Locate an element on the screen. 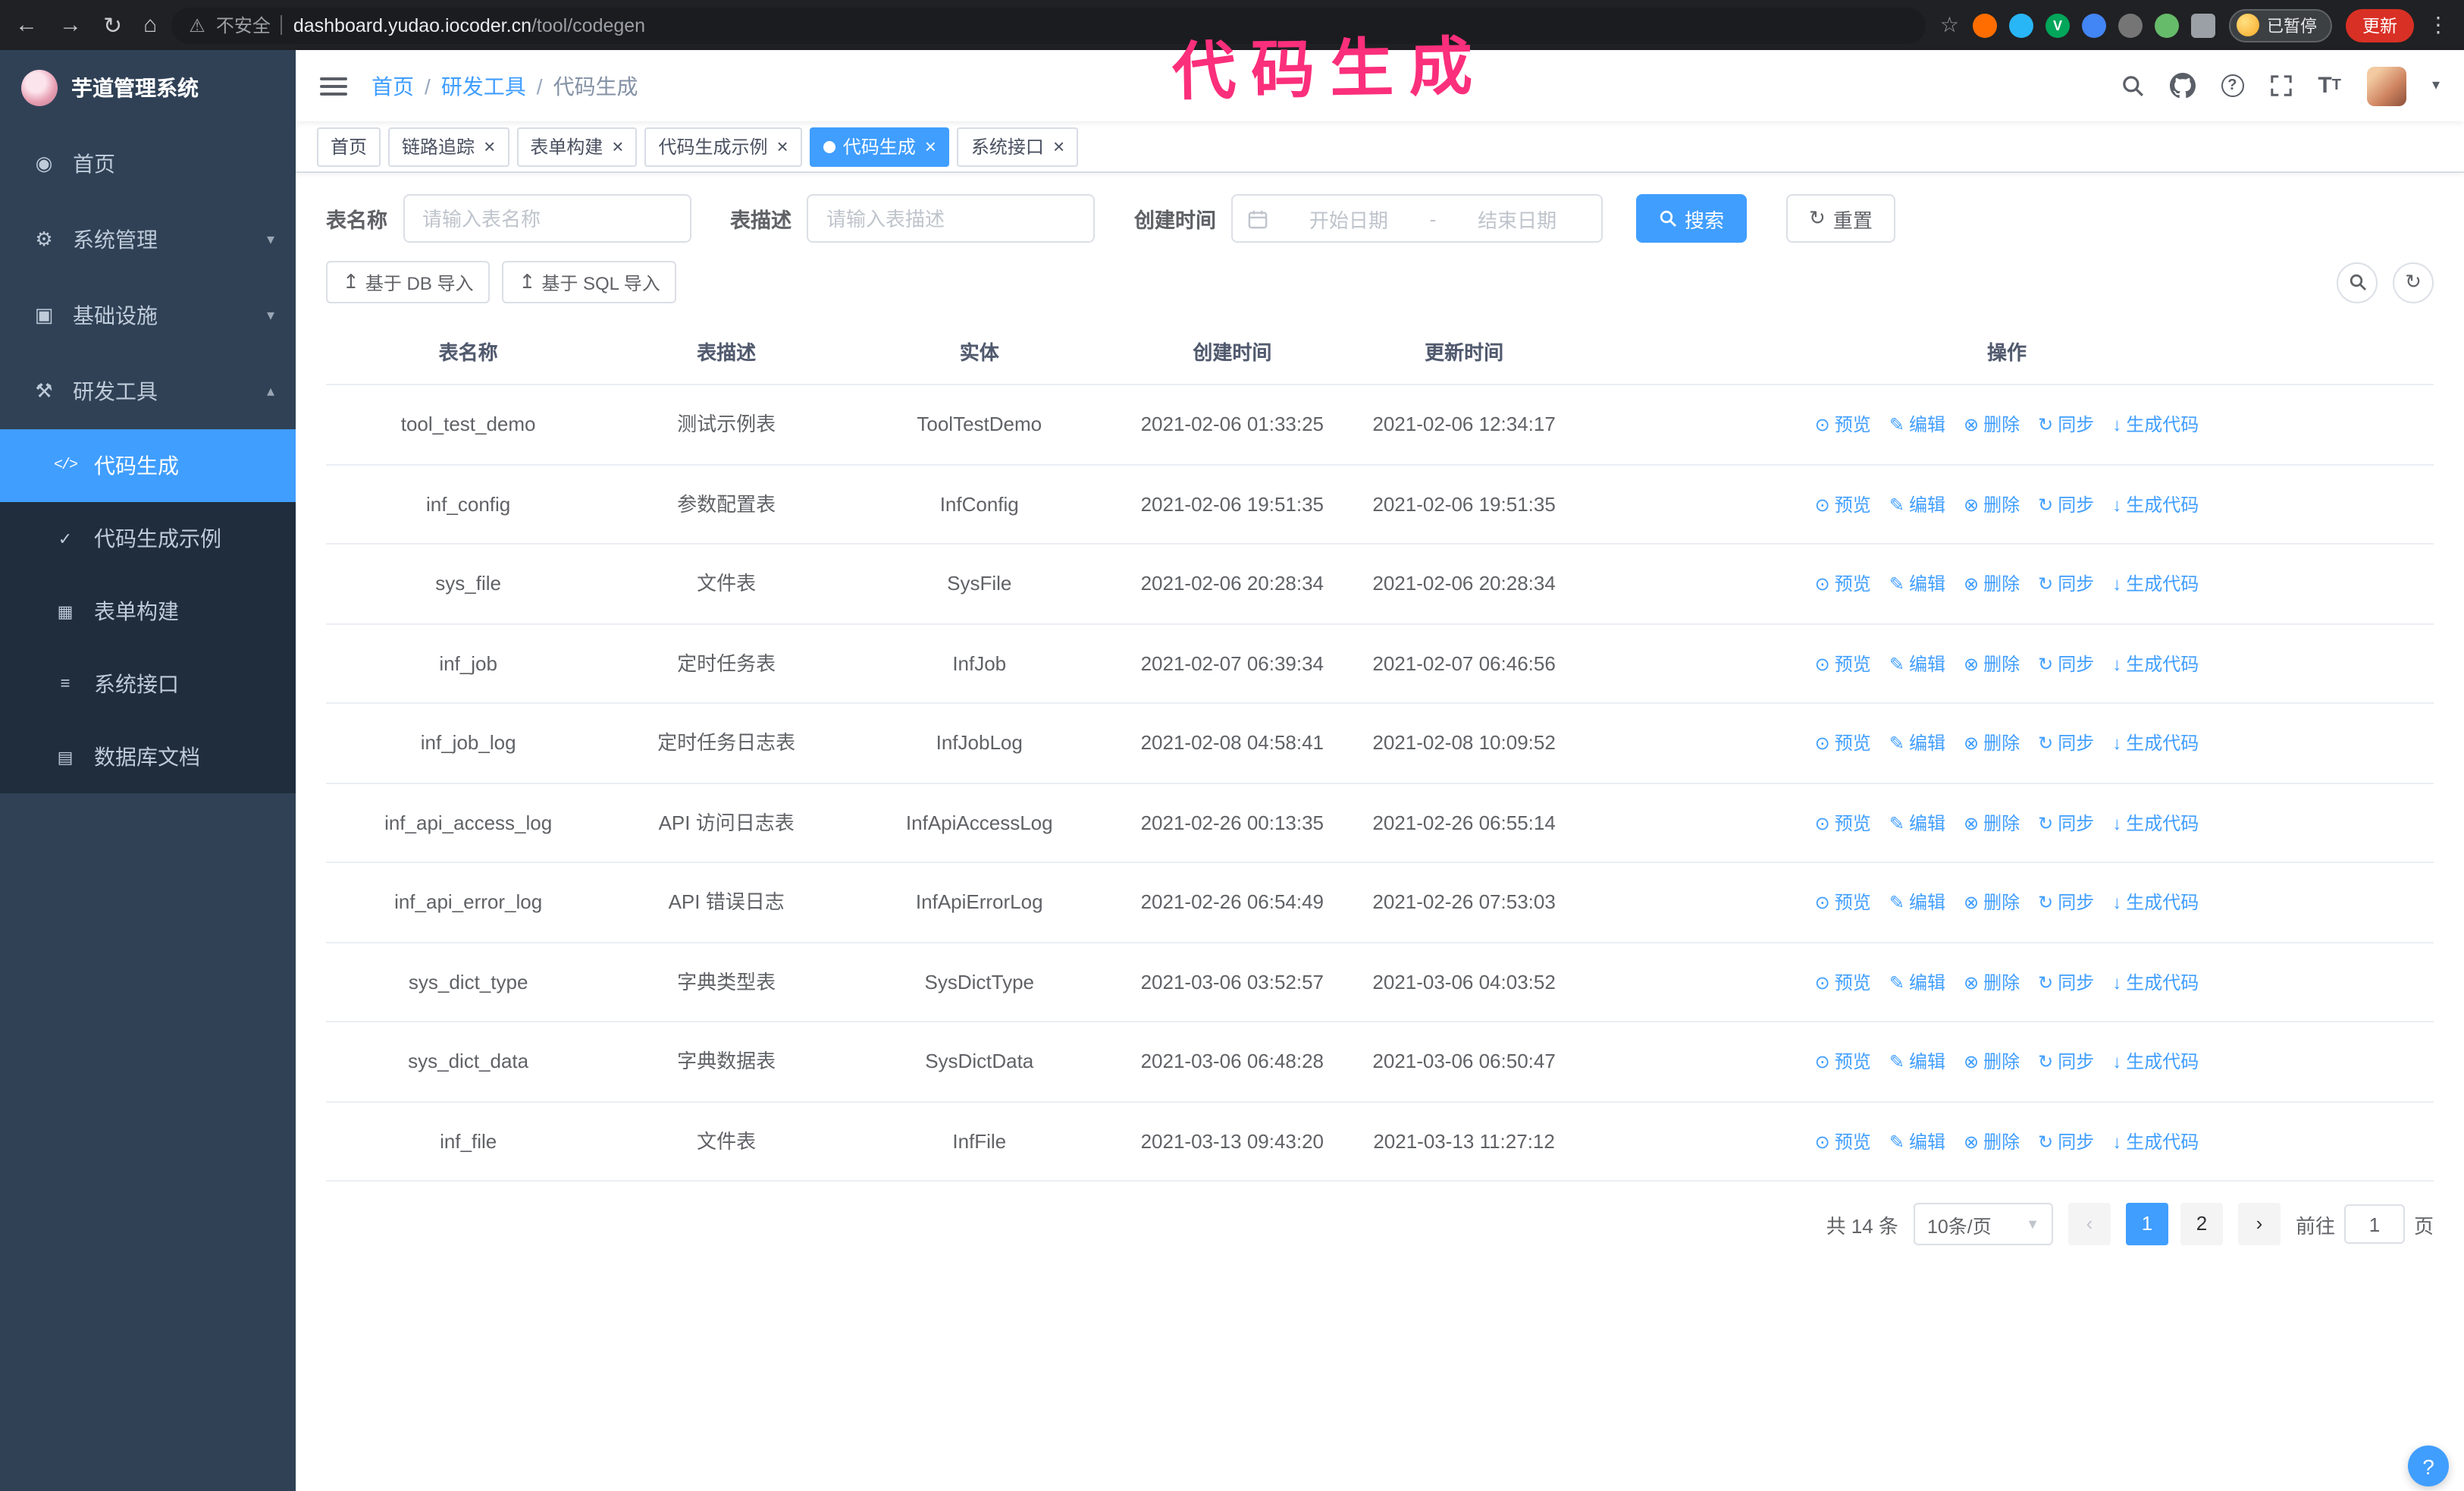 The image size is (2464, 1491). tab-form-builder: 表单构建 × is located at coordinates (577, 146).